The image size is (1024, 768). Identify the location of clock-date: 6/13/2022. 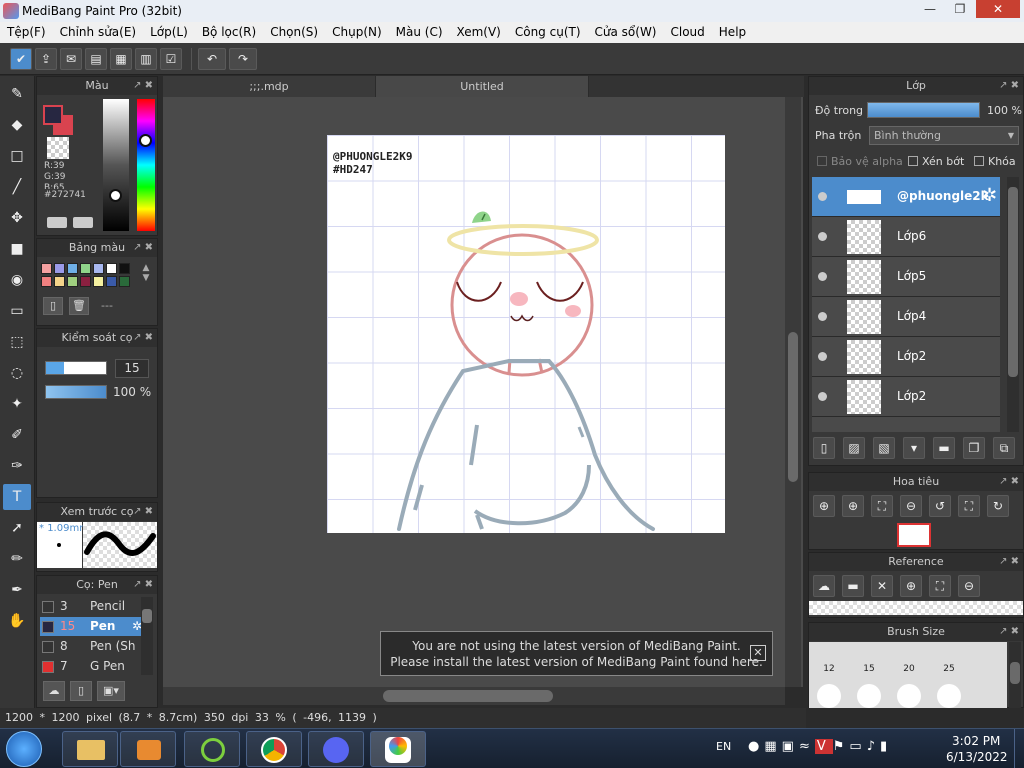
(977, 757).